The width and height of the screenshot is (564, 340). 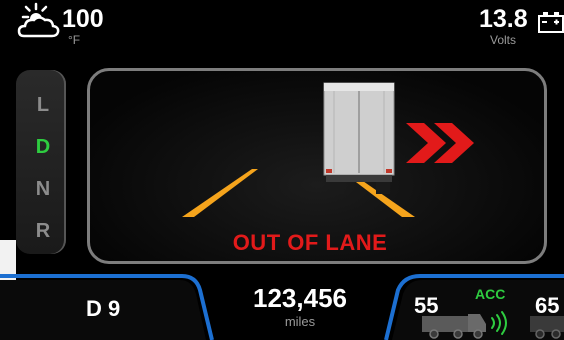 What do you see at coordinates (359, 138) in the screenshot?
I see `trailer-icon` at bounding box center [359, 138].